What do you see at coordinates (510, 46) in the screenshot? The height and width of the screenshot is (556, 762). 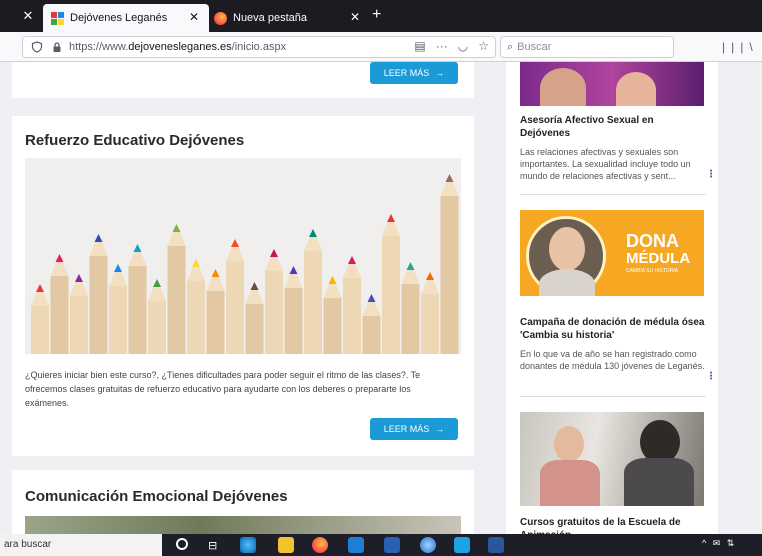 I see `search-icon: ⌕` at bounding box center [510, 46].